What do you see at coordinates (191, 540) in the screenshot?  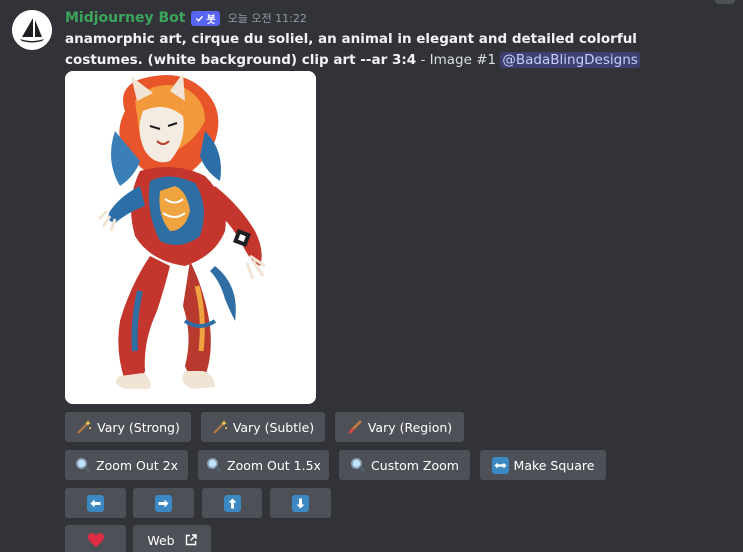 I see `external-link-icon` at bounding box center [191, 540].